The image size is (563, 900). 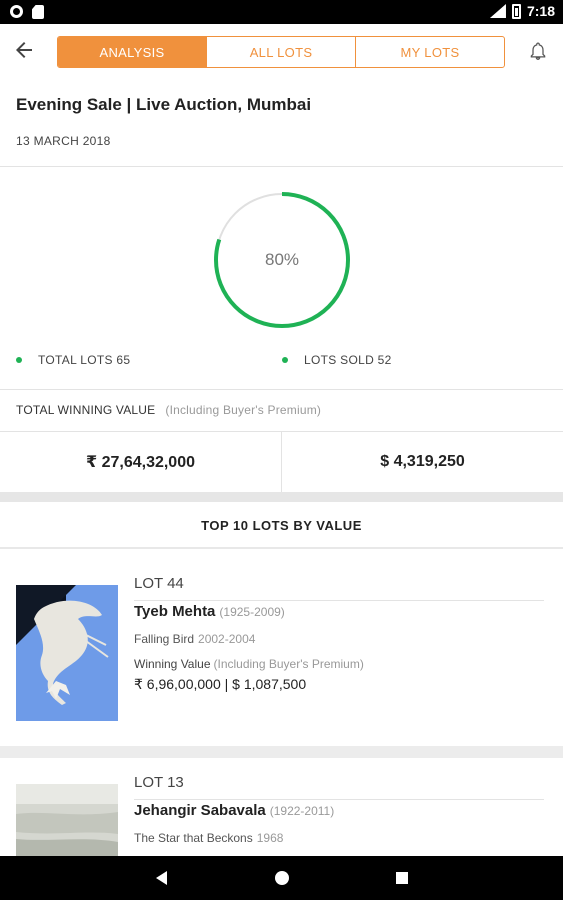 What do you see at coordinates (200, 810) in the screenshot?
I see `artist-name-text: Jehangir Sabavala` at bounding box center [200, 810].